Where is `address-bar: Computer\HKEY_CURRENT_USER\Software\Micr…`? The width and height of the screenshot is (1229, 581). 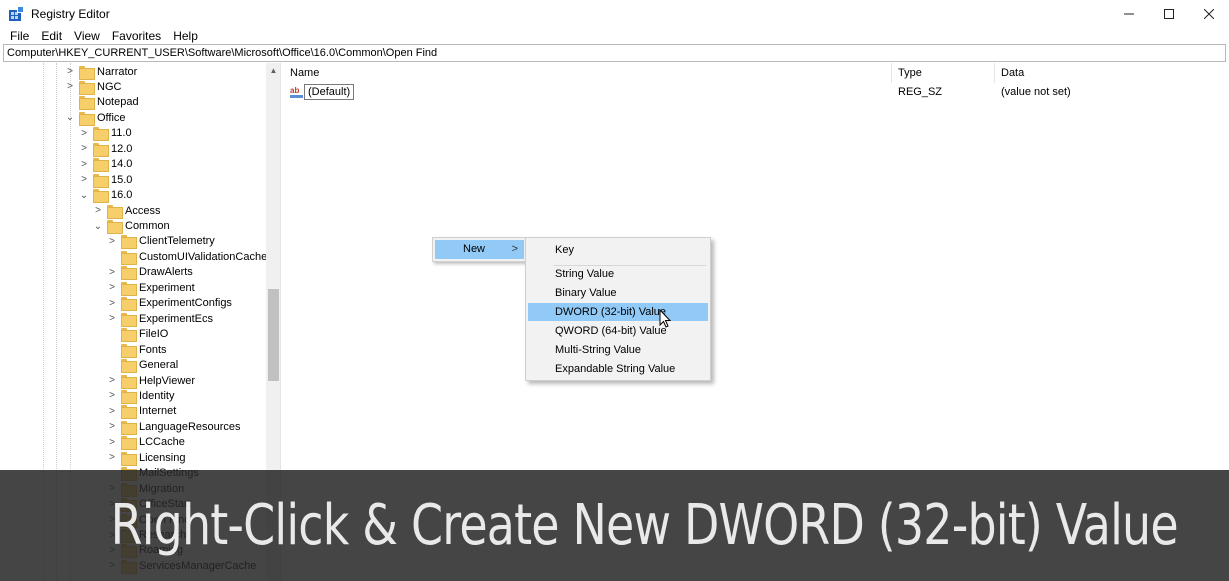 address-bar: Computer\HKEY_CURRENT_USER\Software\Micr… is located at coordinates (614, 53).